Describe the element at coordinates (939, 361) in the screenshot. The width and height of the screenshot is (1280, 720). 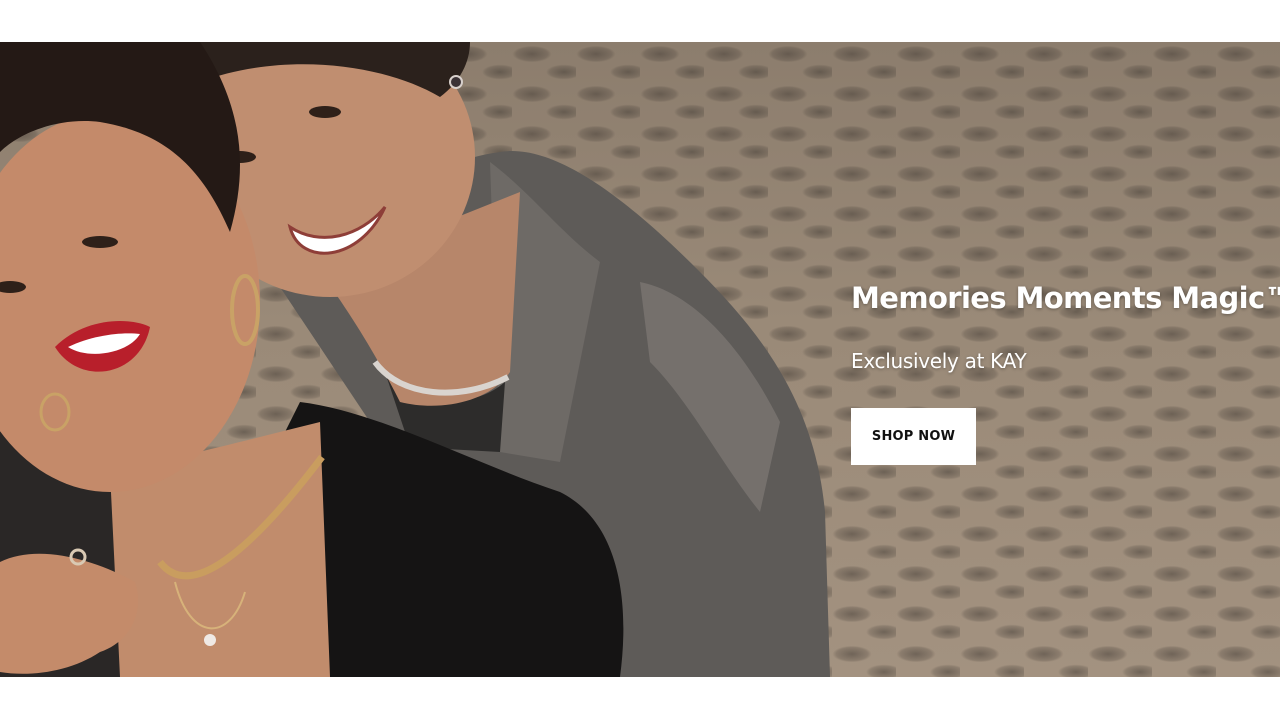
I see `hero-subtitle: Exclusively at KAY` at that location.